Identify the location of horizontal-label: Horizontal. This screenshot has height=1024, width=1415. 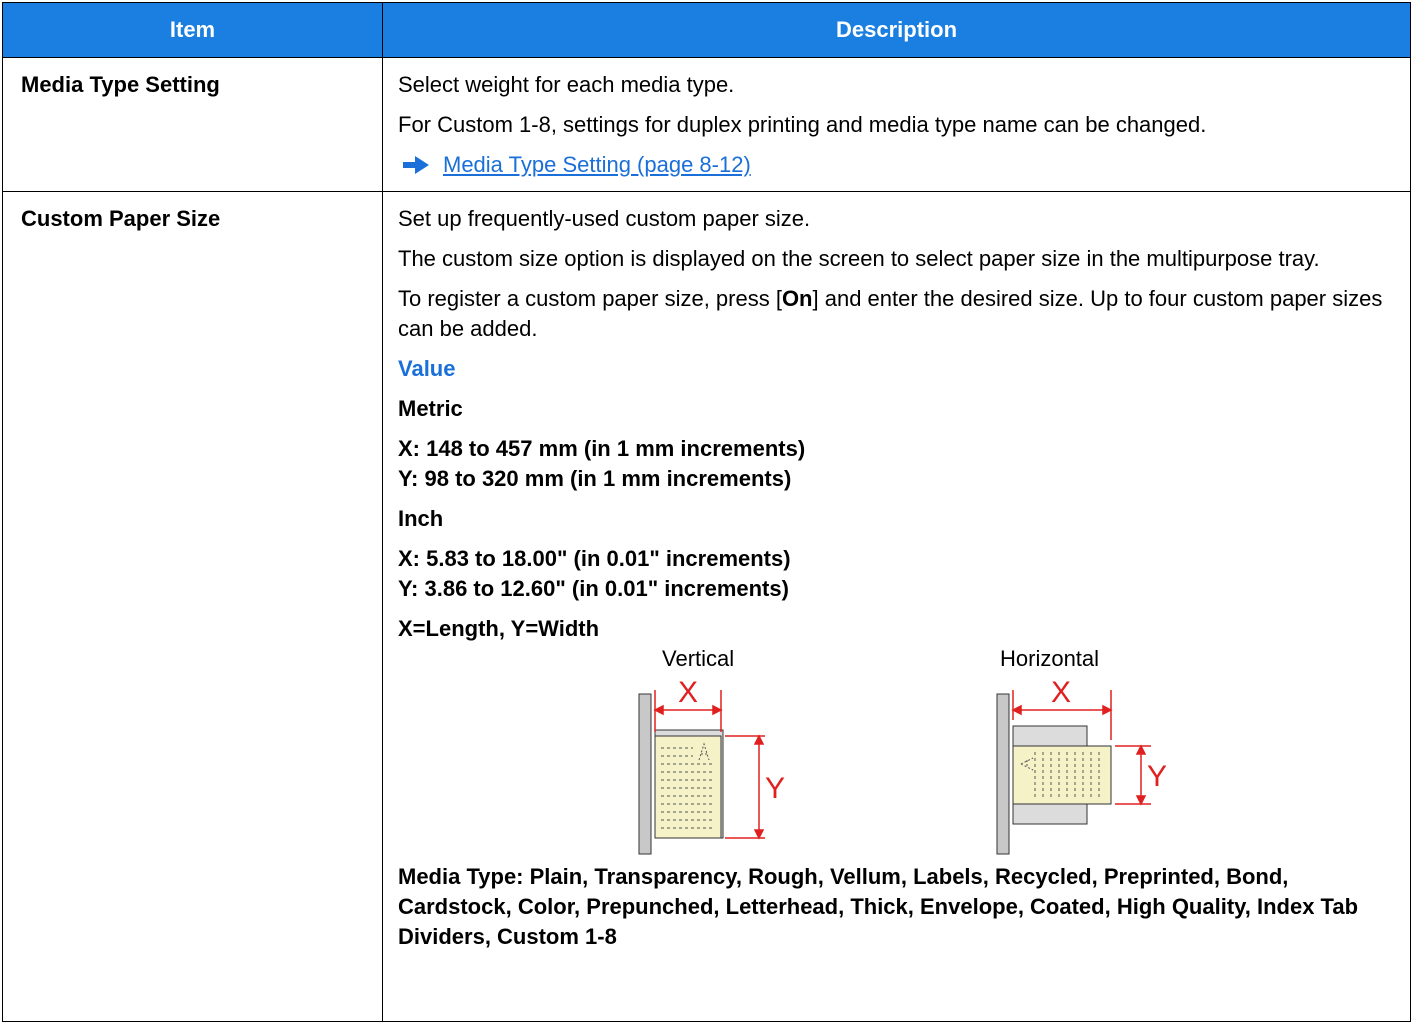
(1050, 658).